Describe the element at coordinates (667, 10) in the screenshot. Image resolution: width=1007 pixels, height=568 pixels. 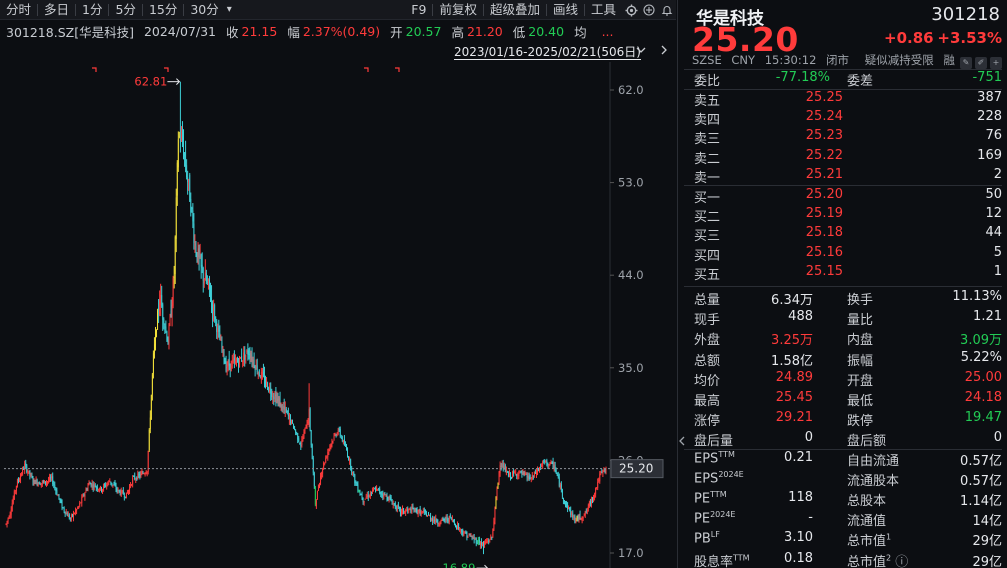
I see `bell-icon` at that location.